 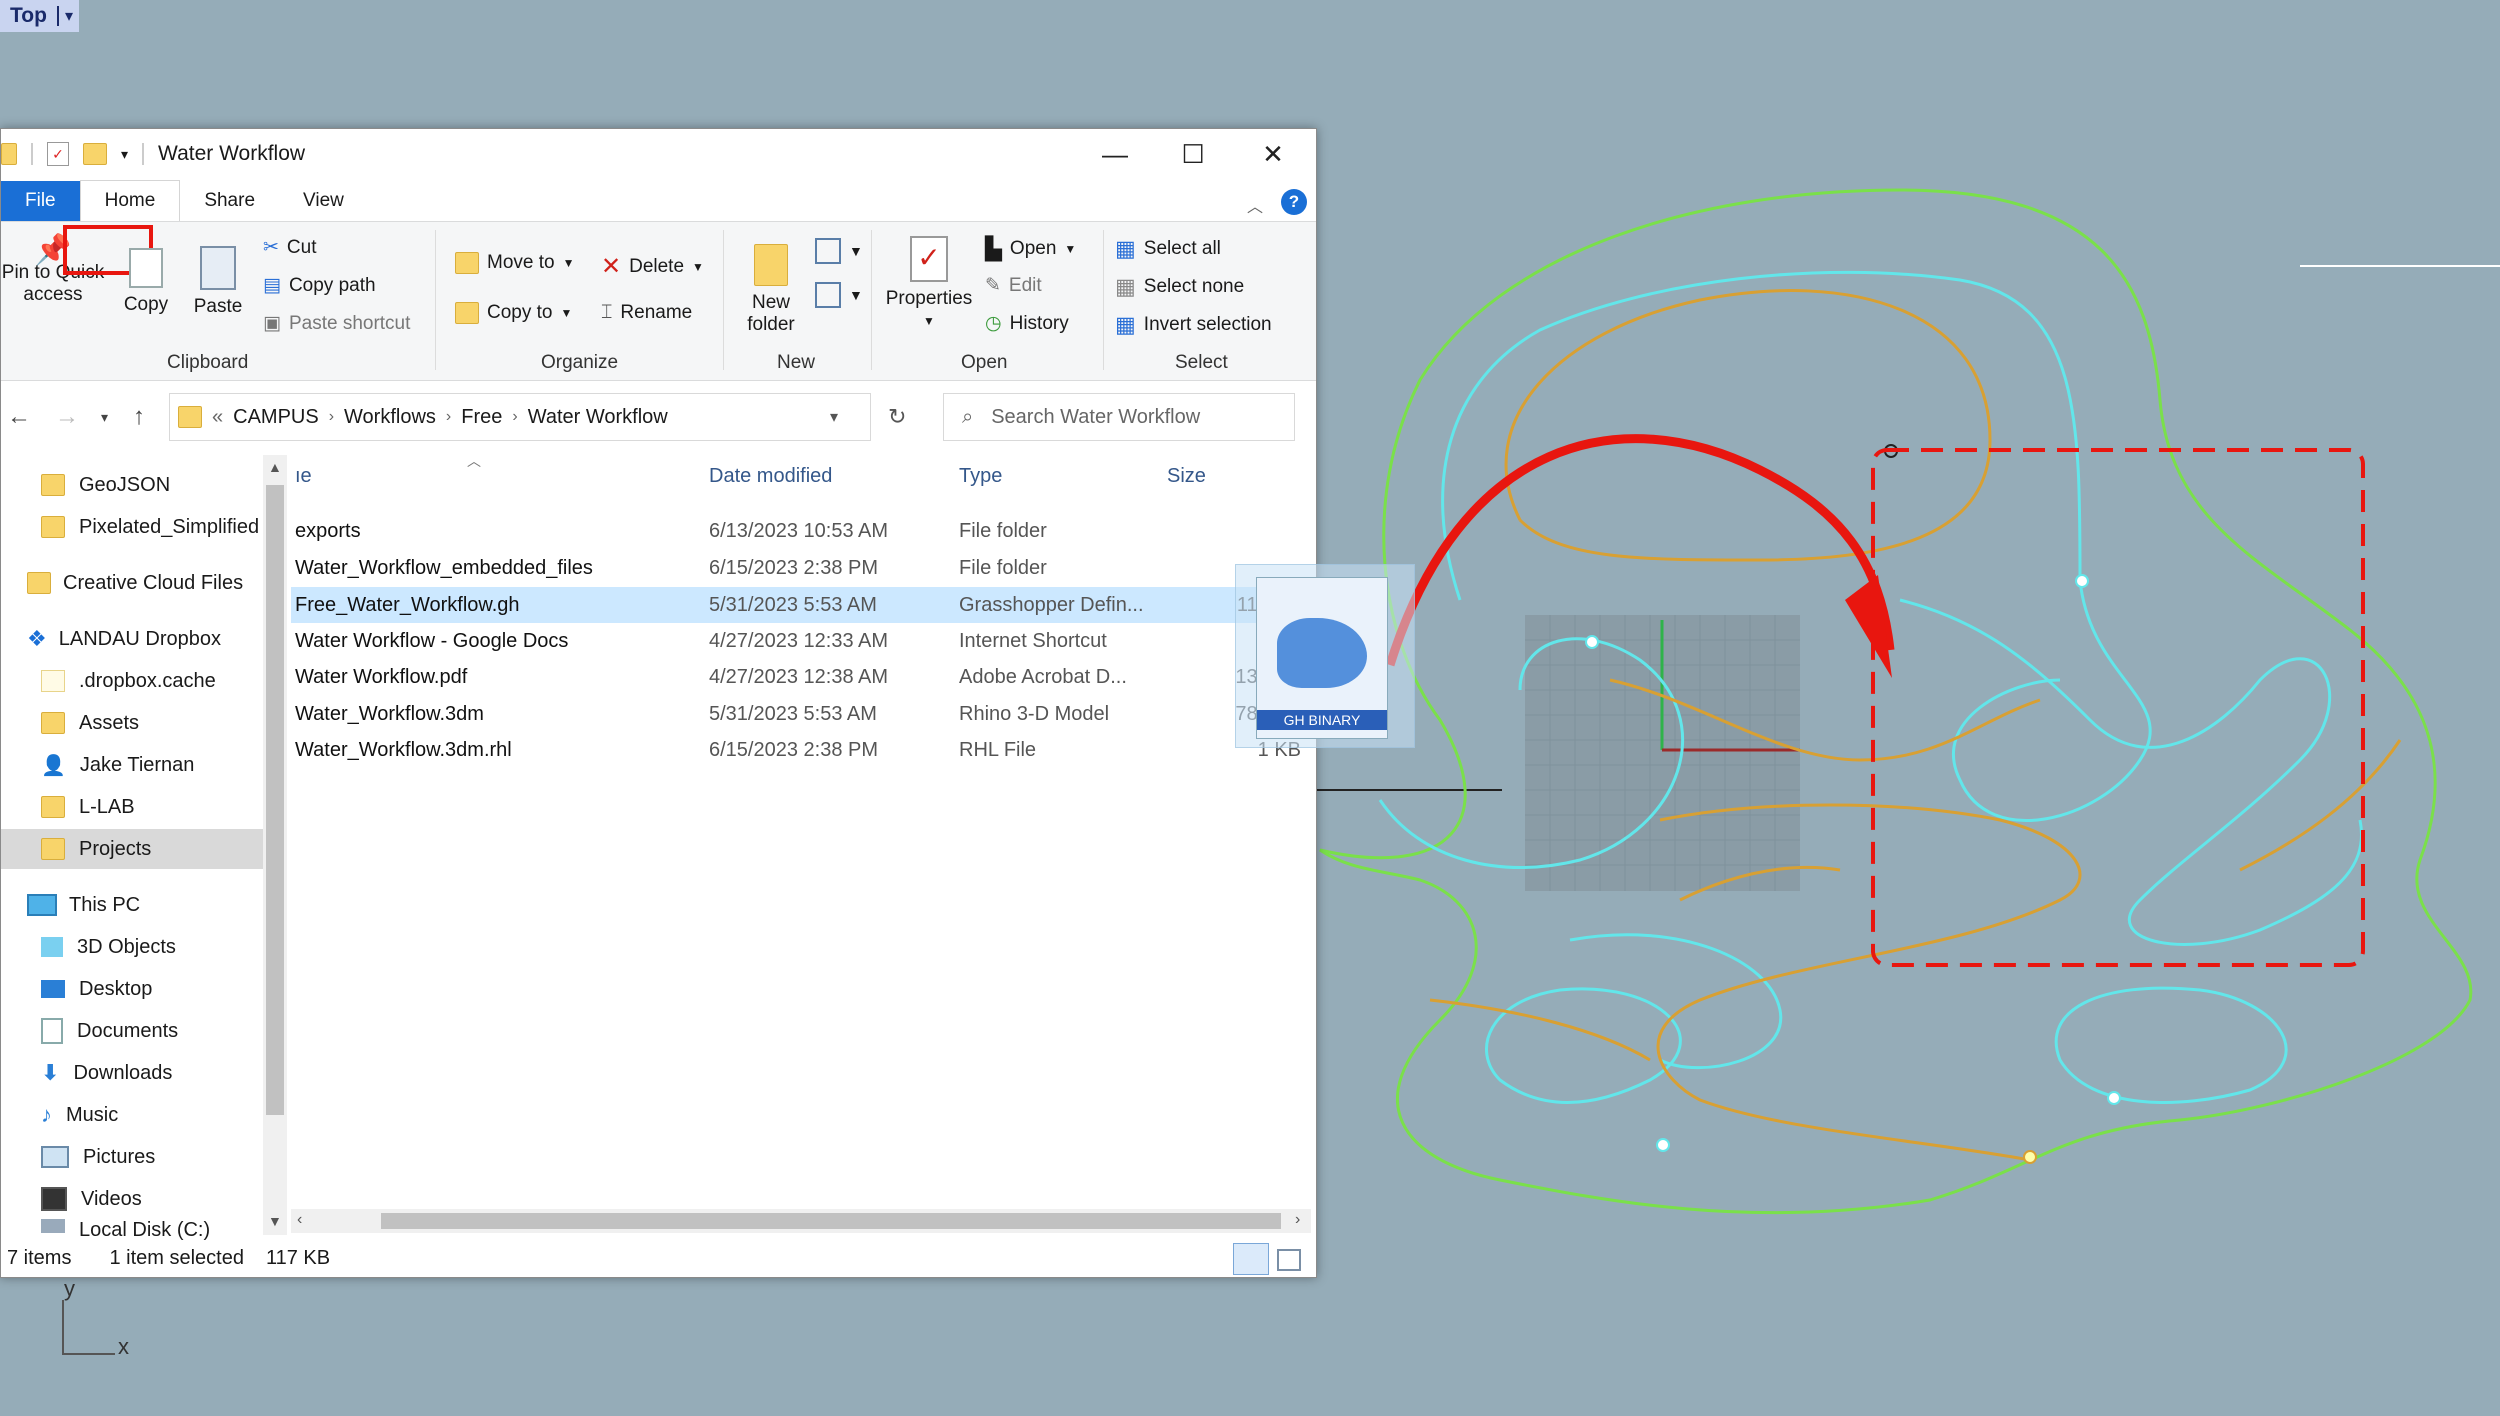 What do you see at coordinates (1289, 1260) in the screenshot?
I see `large-icons-view-icon` at bounding box center [1289, 1260].